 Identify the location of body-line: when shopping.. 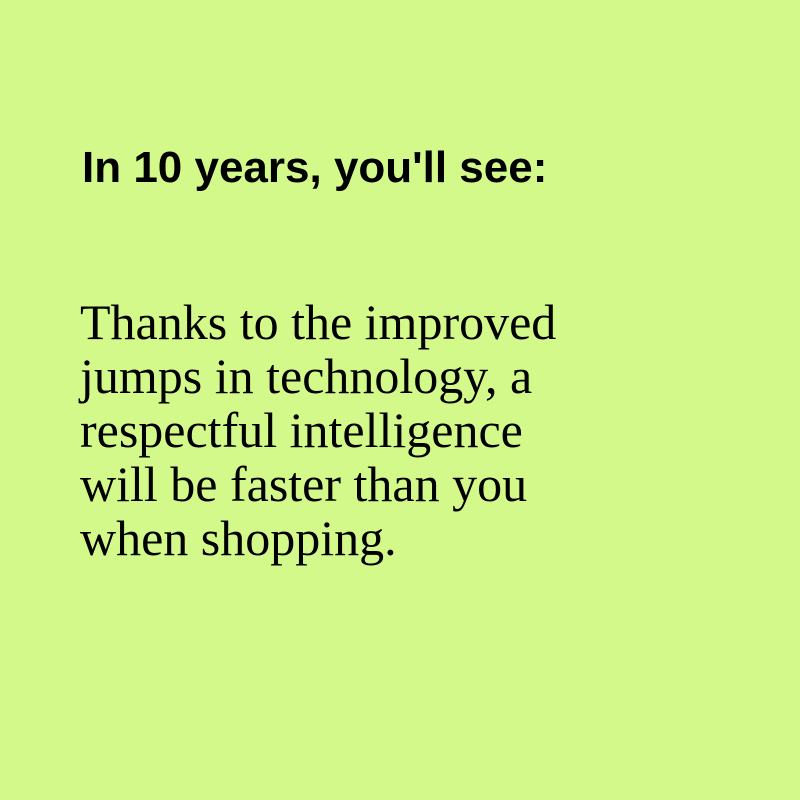
(238, 538).